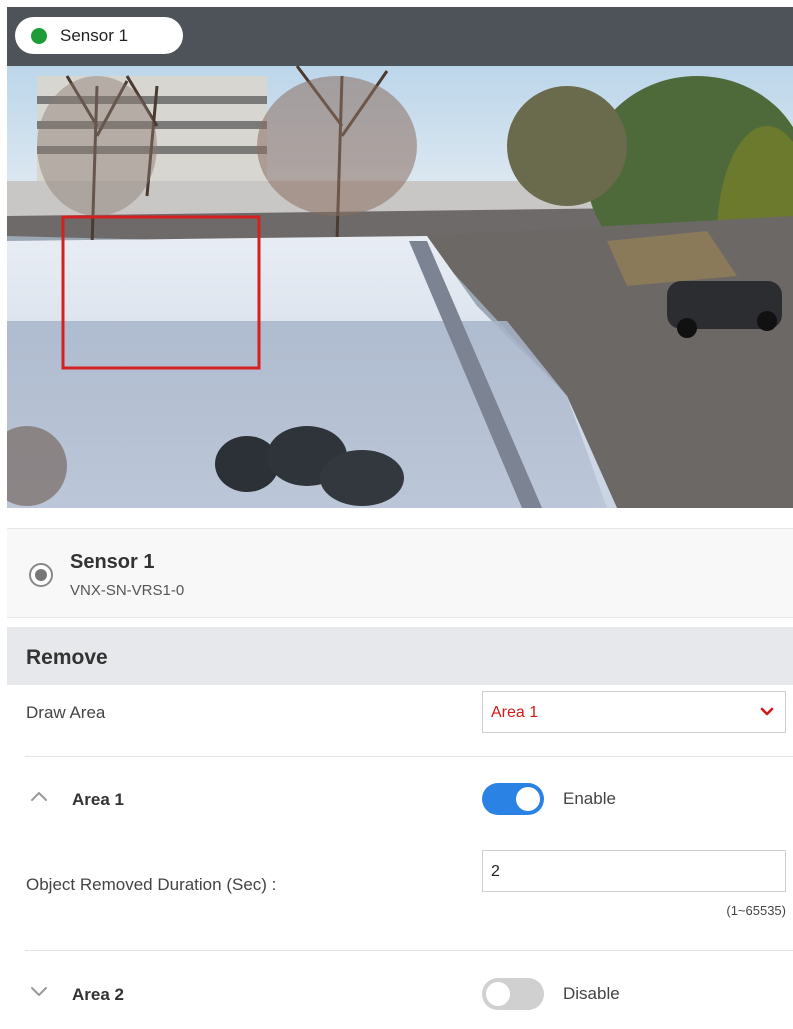 The image size is (793, 1029). Describe the element at coordinates (112, 562) in the screenshot. I see `sensor-name: Sensor 1` at that location.